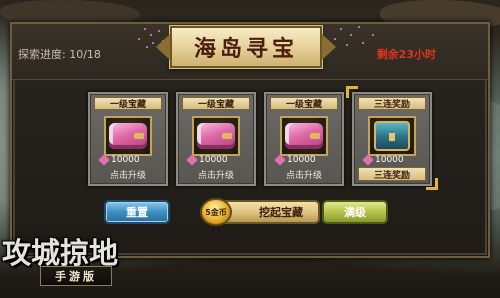 This screenshot has height=298, width=500. I want to click on dig-cost: 5金币, so click(216, 212).